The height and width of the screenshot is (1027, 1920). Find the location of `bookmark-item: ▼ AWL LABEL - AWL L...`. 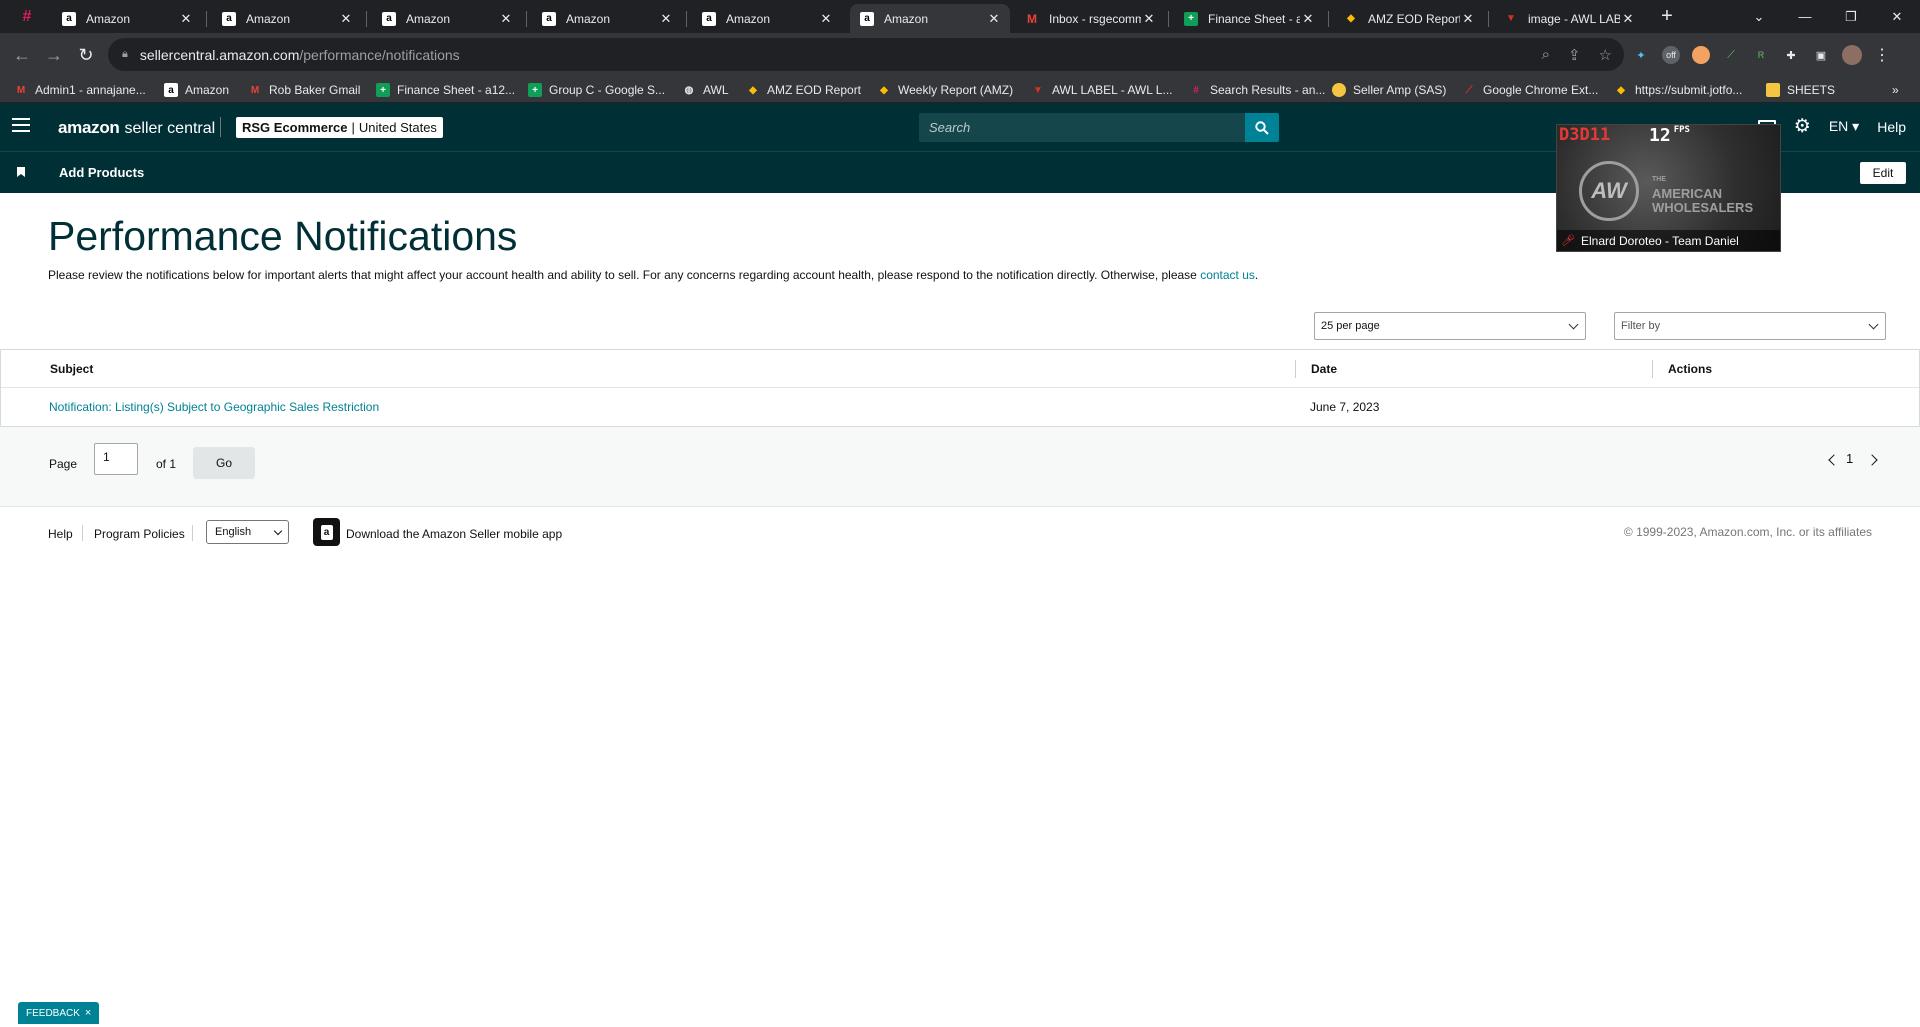

bookmark-item: ▼ AWL LABEL - AWL L... is located at coordinates (1101, 90).